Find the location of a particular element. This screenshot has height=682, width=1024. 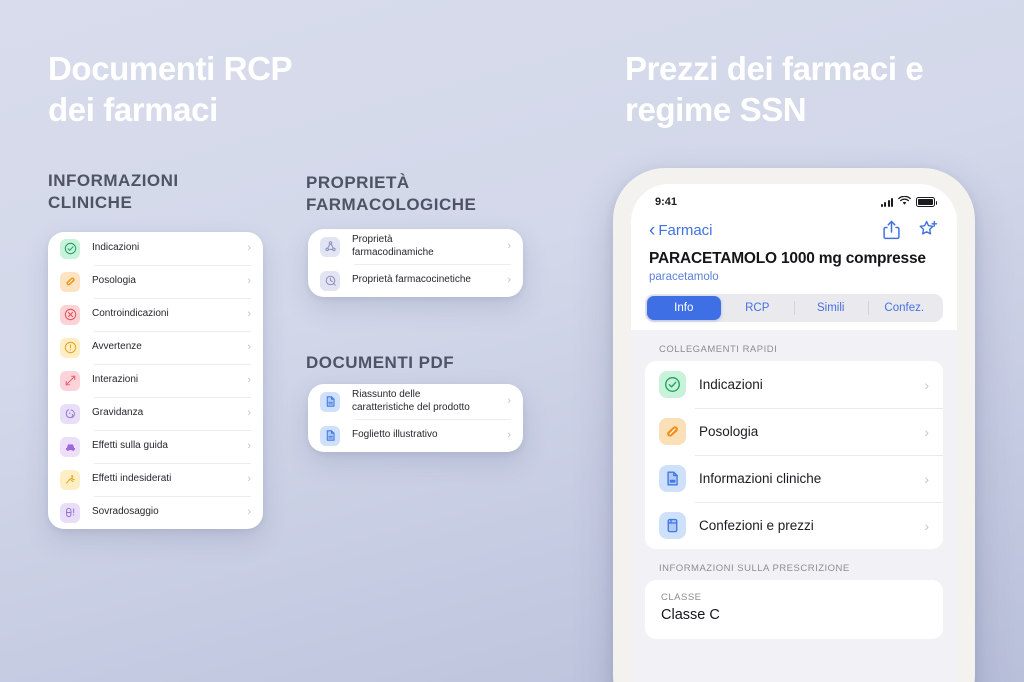

list-item: Gravidanza › is located at coordinates (155, 413).